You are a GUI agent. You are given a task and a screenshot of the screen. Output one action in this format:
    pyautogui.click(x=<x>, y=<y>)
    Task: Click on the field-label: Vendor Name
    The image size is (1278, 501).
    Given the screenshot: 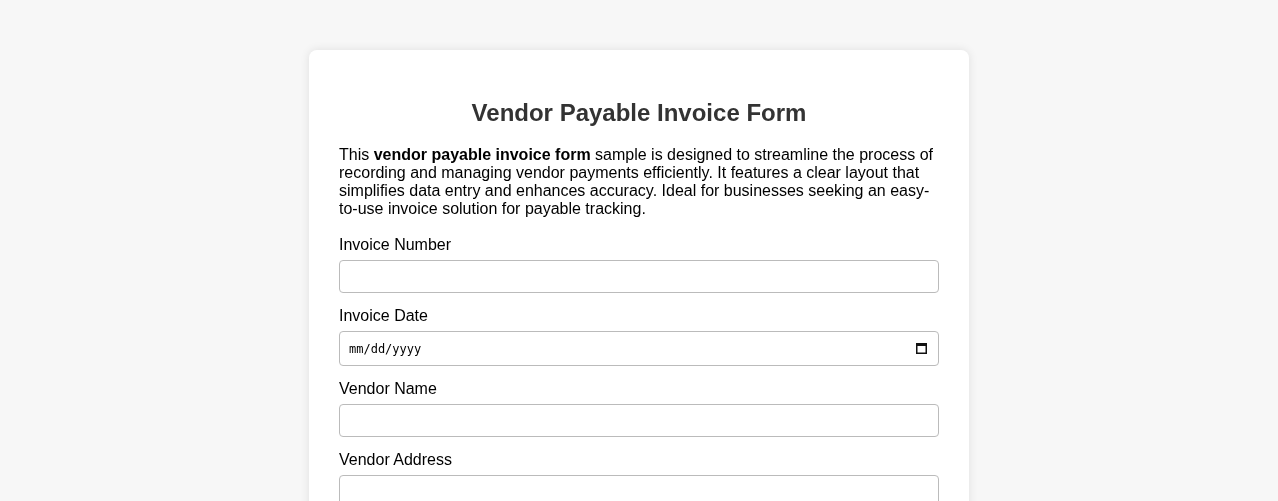 What is the action you would take?
    pyautogui.click(x=388, y=389)
    